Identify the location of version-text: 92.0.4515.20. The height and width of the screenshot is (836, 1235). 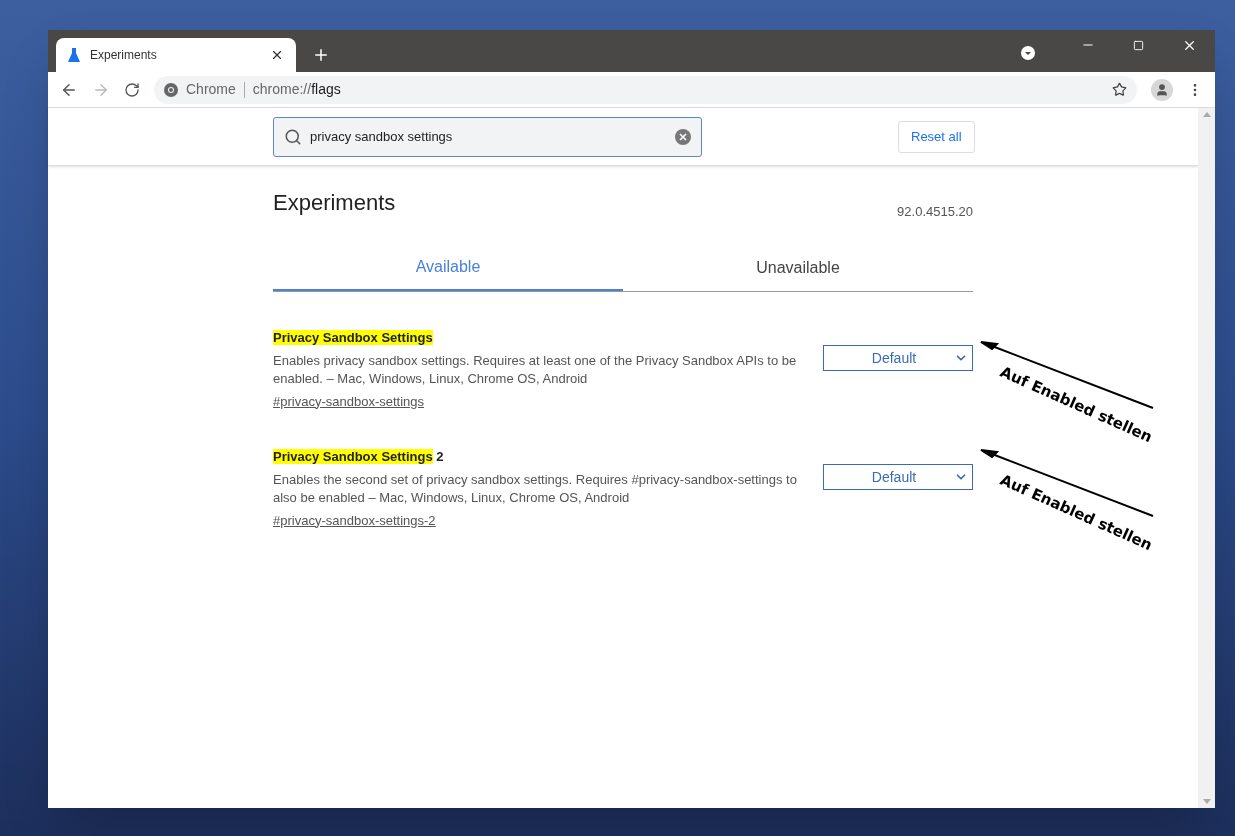
(935, 211).